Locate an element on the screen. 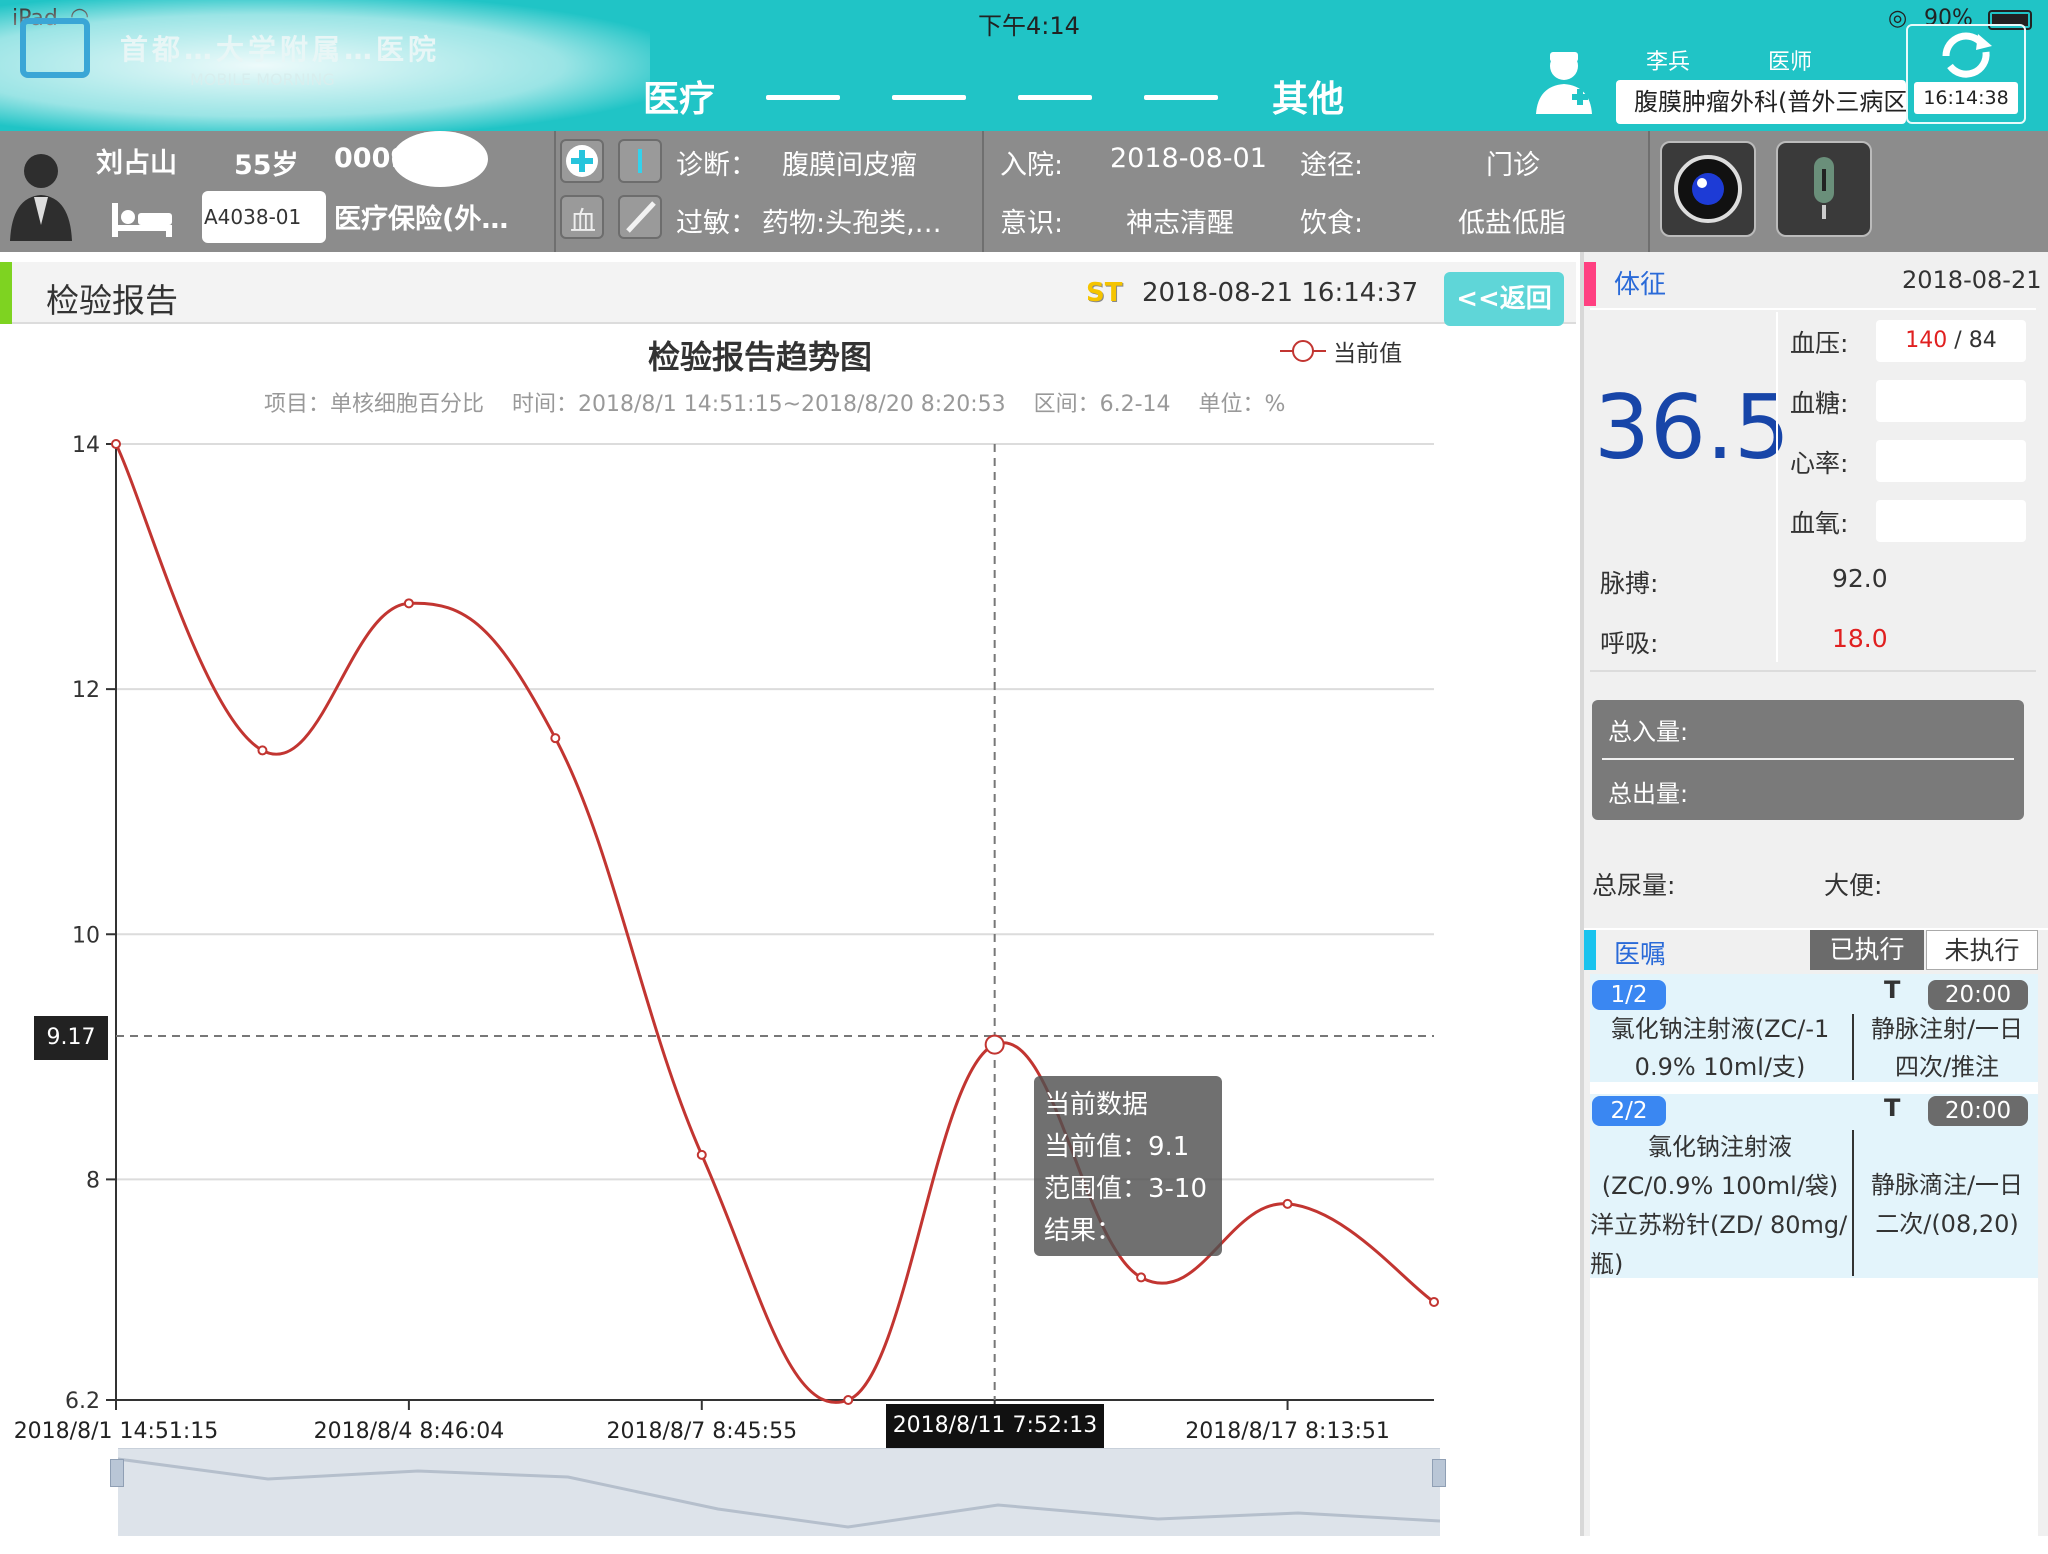  tab-executed: 已执行 is located at coordinates (1867, 950).